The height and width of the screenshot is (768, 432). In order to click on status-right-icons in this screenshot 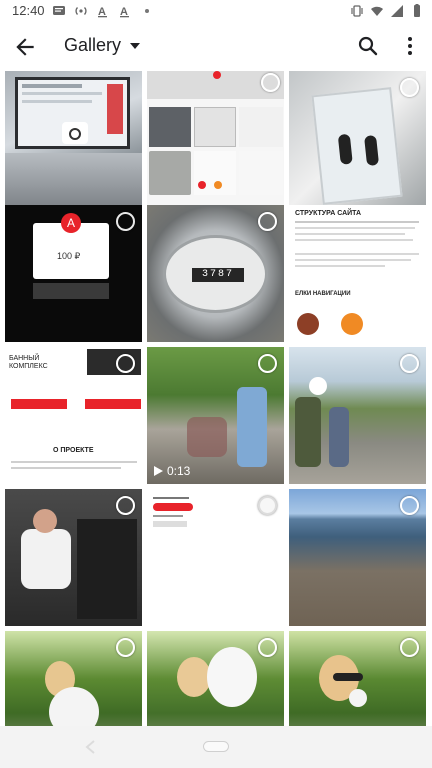, I will do `click(387, 11)`.